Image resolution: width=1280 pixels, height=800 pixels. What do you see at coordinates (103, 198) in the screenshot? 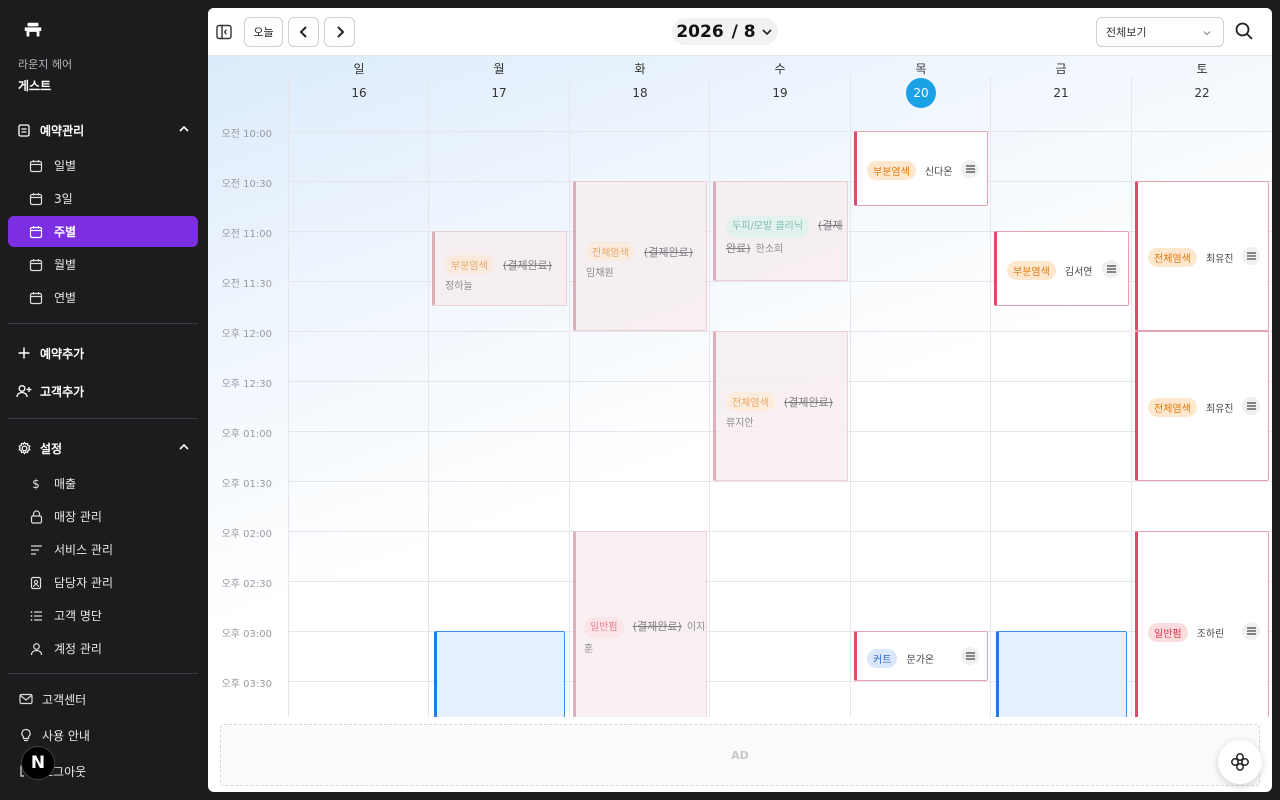
I see `nav-item-3day: 3일` at bounding box center [103, 198].